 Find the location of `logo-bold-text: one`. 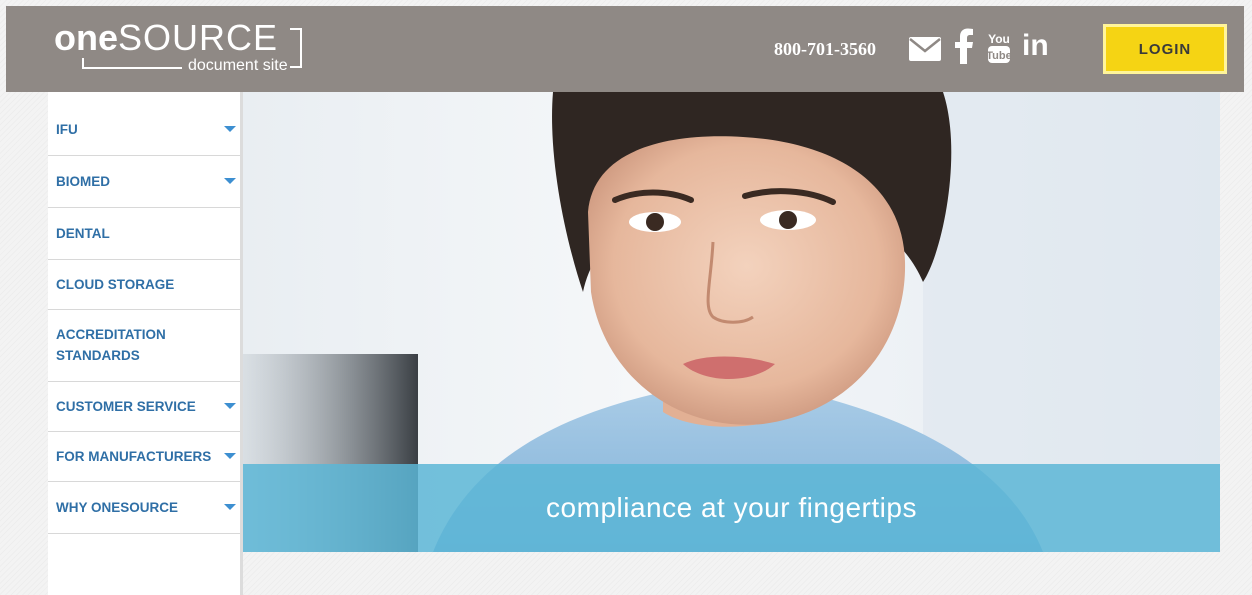

logo-bold-text: one is located at coordinates (86, 37).